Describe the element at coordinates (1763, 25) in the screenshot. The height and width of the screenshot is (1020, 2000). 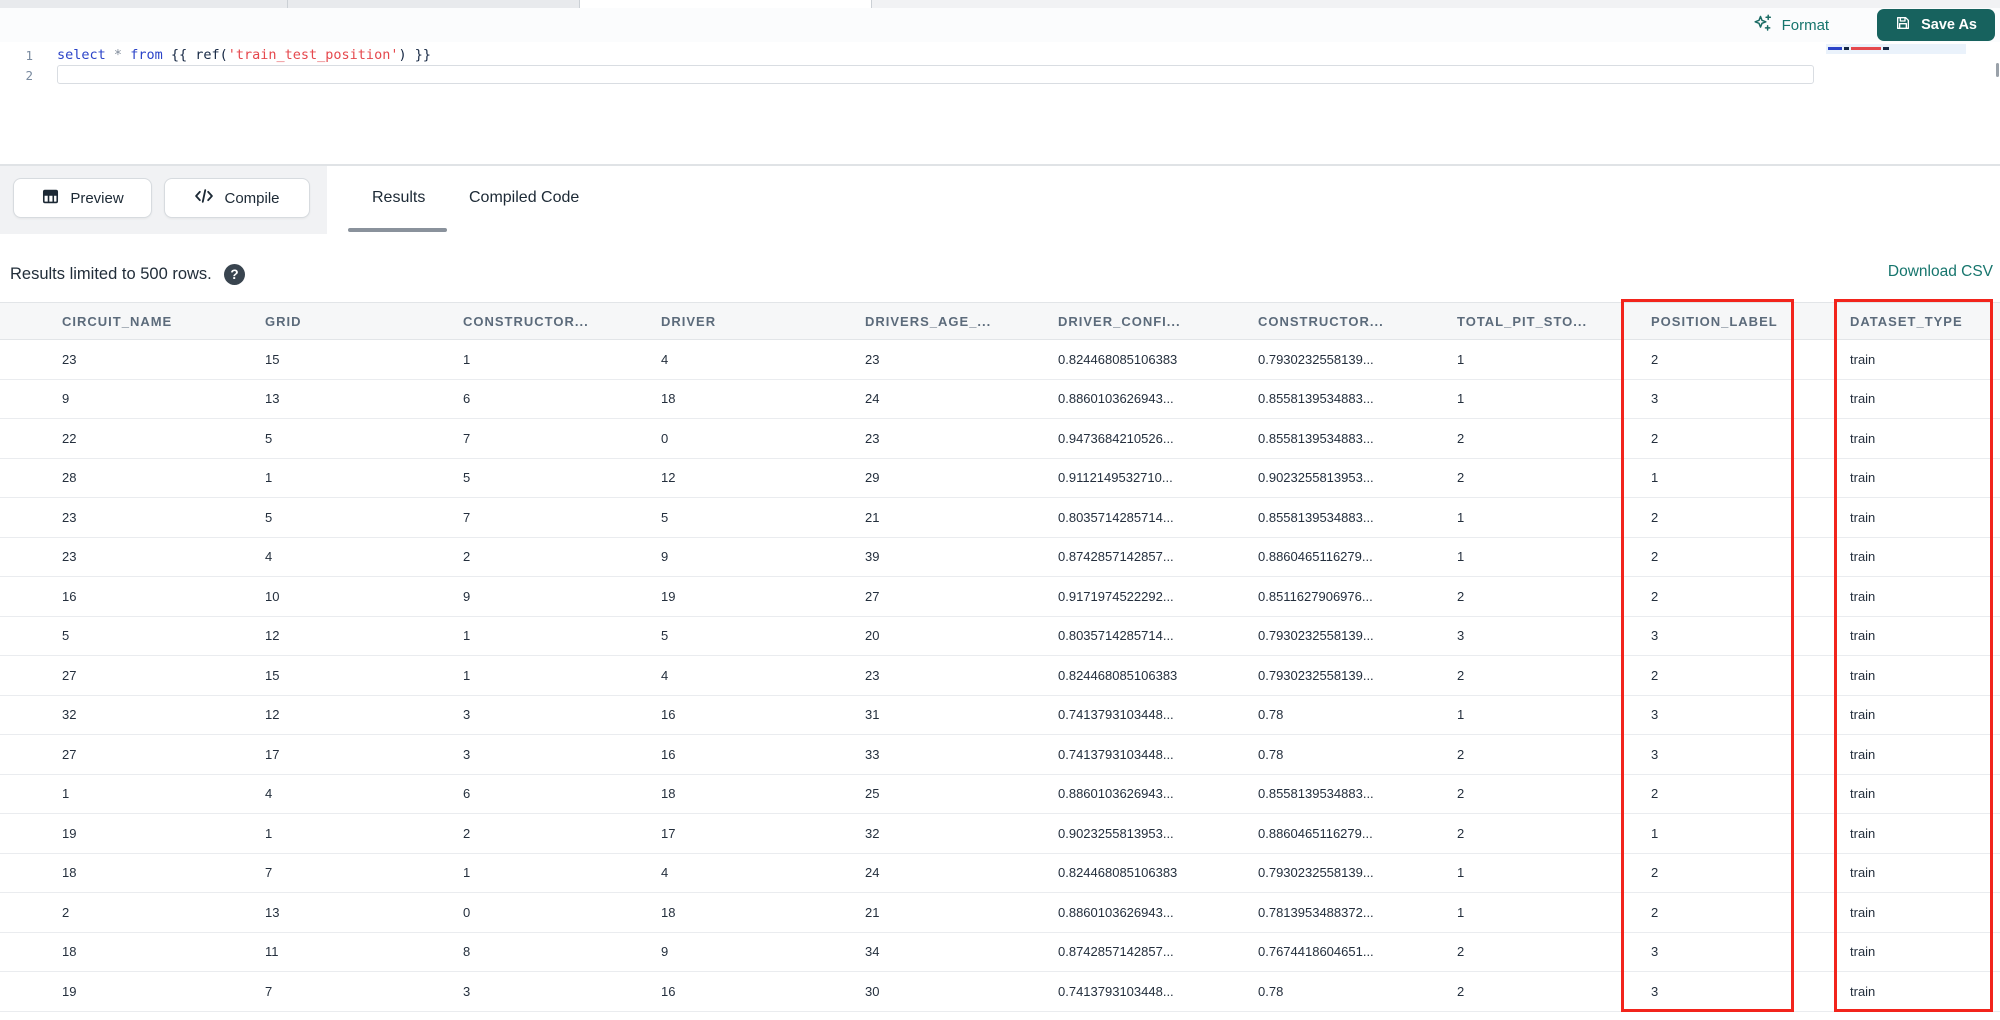
I see `sparkles-icon` at that location.